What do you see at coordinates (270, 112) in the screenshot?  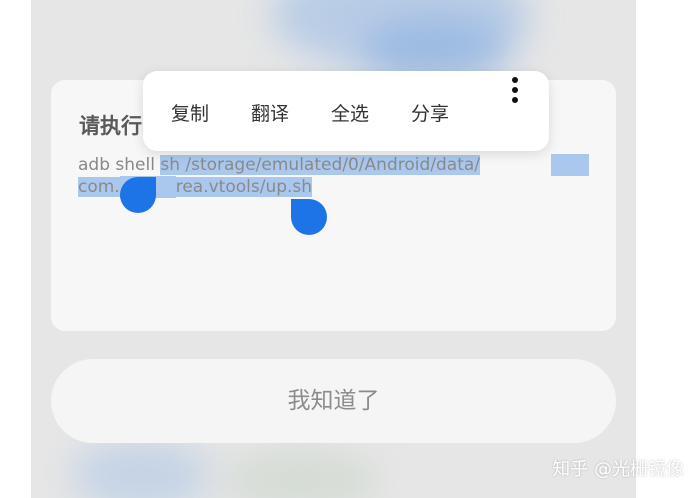 I see `translate-button: 翻译` at bounding box center [270, 112].